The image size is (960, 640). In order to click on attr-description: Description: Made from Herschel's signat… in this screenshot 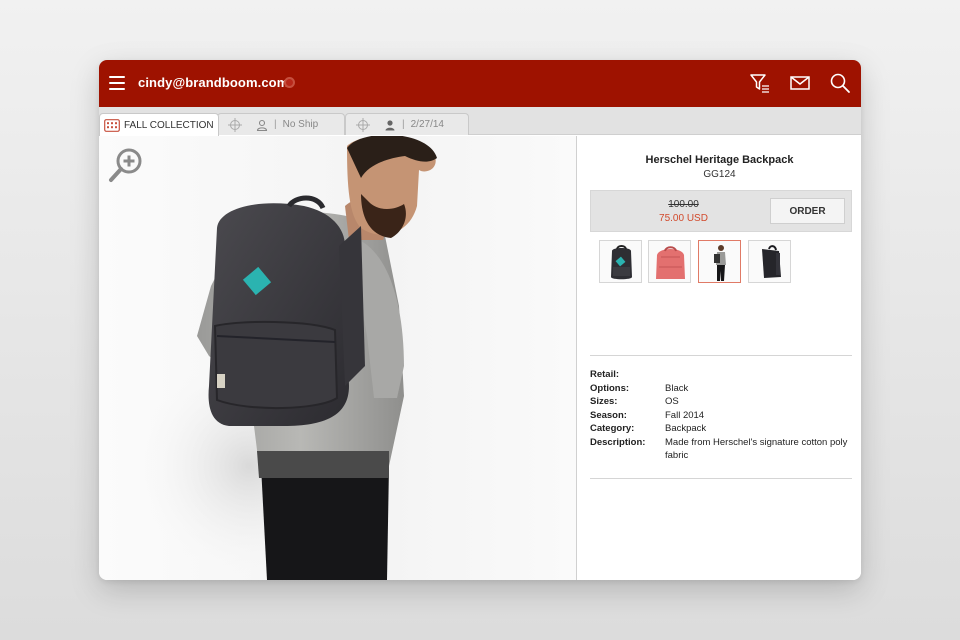, I will do `click(721, 449)`.